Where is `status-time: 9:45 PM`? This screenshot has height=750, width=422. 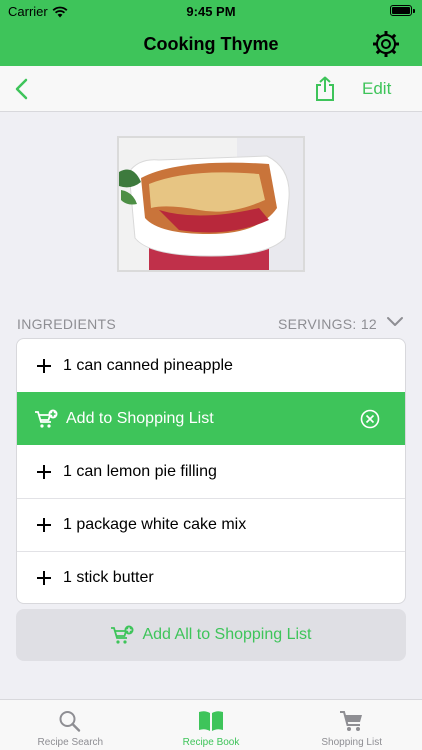 status-time: 9:45 PM is located at coordinates (211, 11).